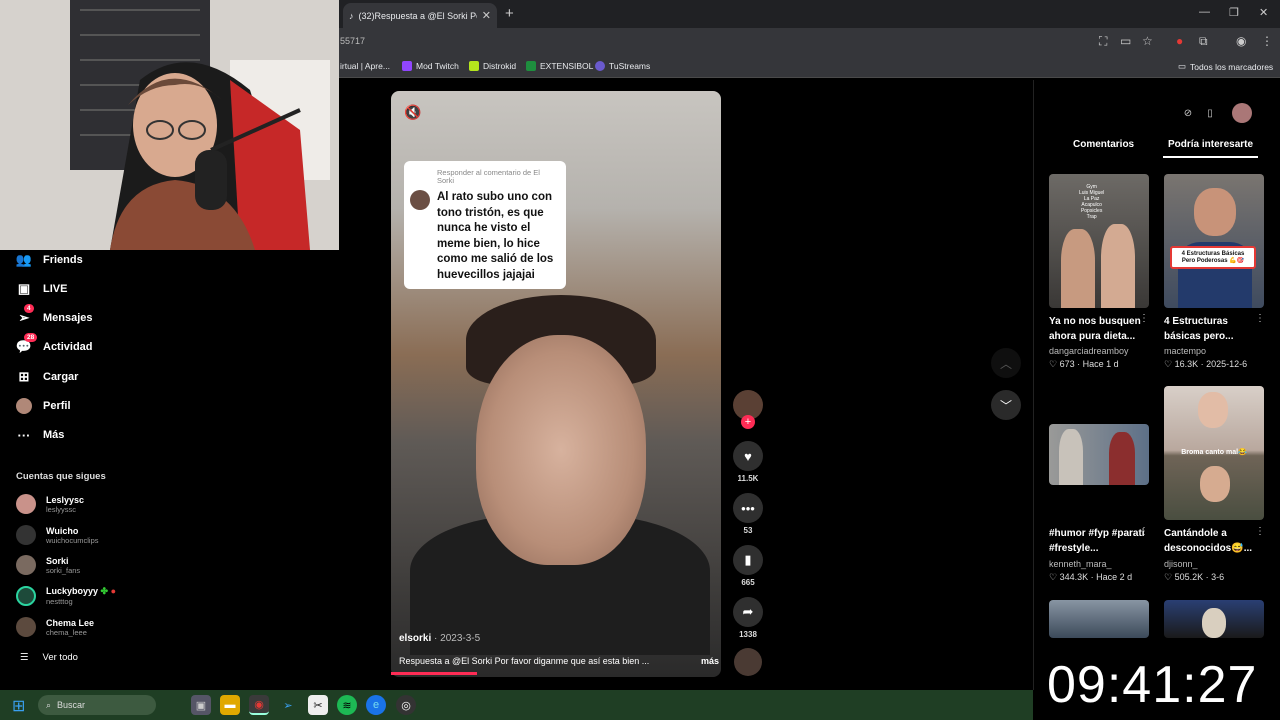 This screenshot has height=720, width=1280. Describe the element at coordinates (430, 66) in the screenshot. I see `bookmark-item: Mod Twitch` at that location.